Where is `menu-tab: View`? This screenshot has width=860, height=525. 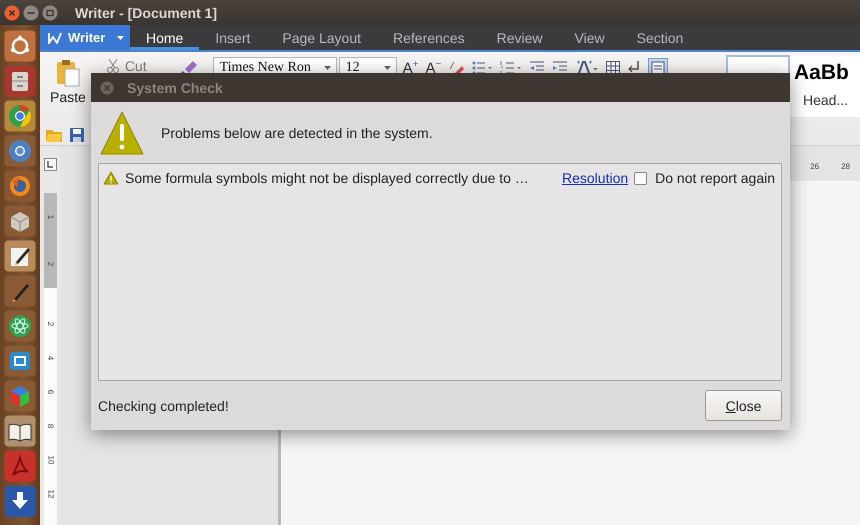 menu-tab: View is located at coordinates (589, 37).